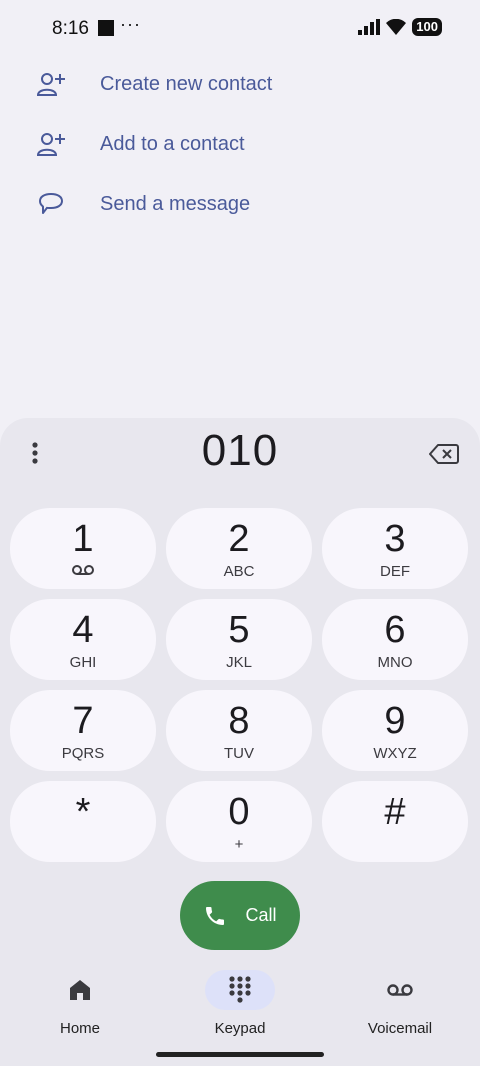 This screenshot has width=480, height=1066. Describe the element at coordinates (83, 720) in the screenshot. I see `key-digit: 7` at that location.